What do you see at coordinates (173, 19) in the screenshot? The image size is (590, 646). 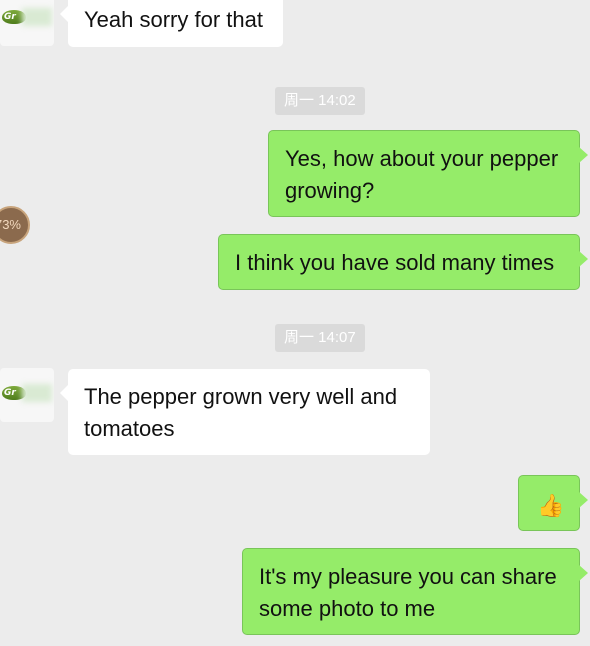 I see `message-text: Yeah sorry for that` at bounding box center [173, 19].